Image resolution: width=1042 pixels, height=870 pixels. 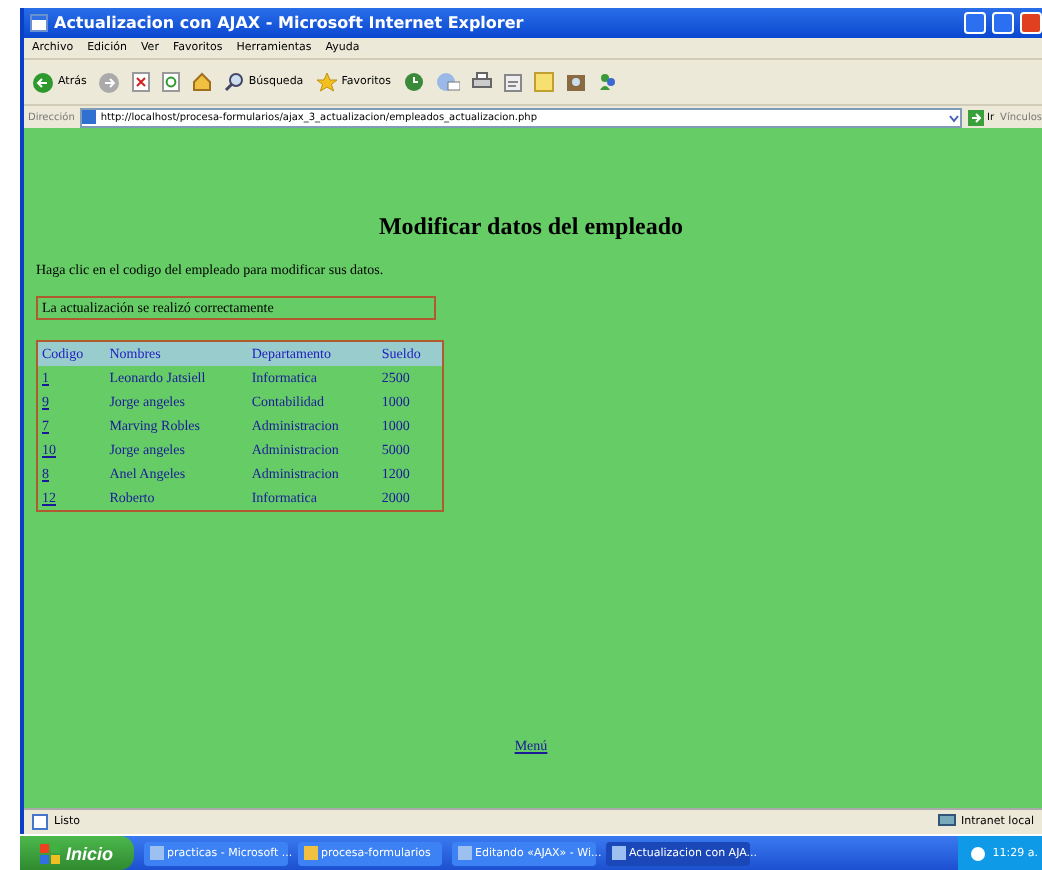 What do you see at coordinates (171, 82) in the screenshot?
I see `refresh-icon` at bounding box center [171, 82].